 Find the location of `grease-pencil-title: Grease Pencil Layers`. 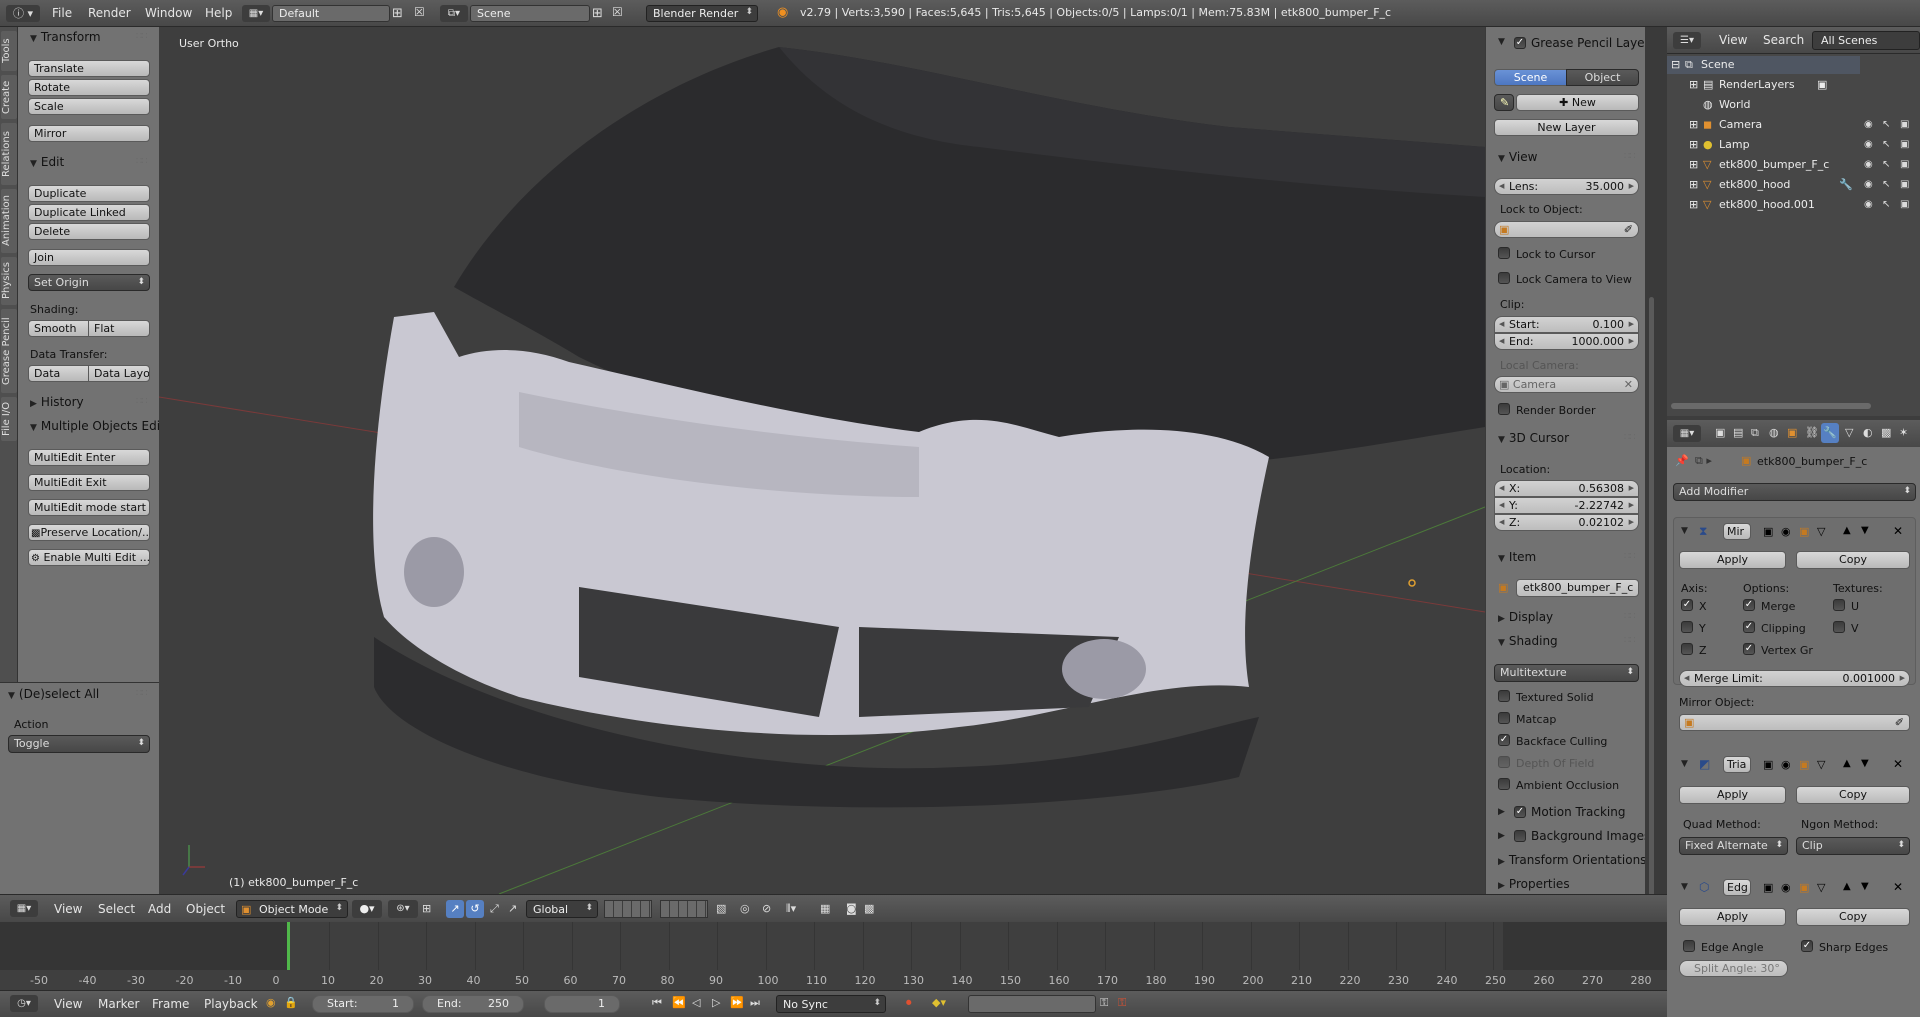

grease-pencil-title: Grease Pencil Layers is located at coordinates (1593, 43).